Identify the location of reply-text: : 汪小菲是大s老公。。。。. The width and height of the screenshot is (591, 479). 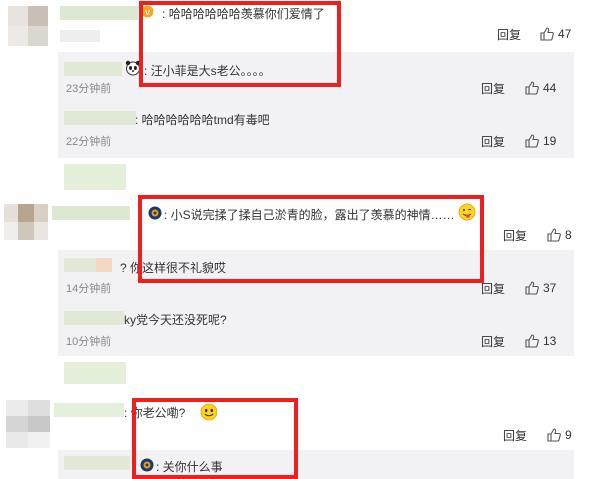
(207, 71).